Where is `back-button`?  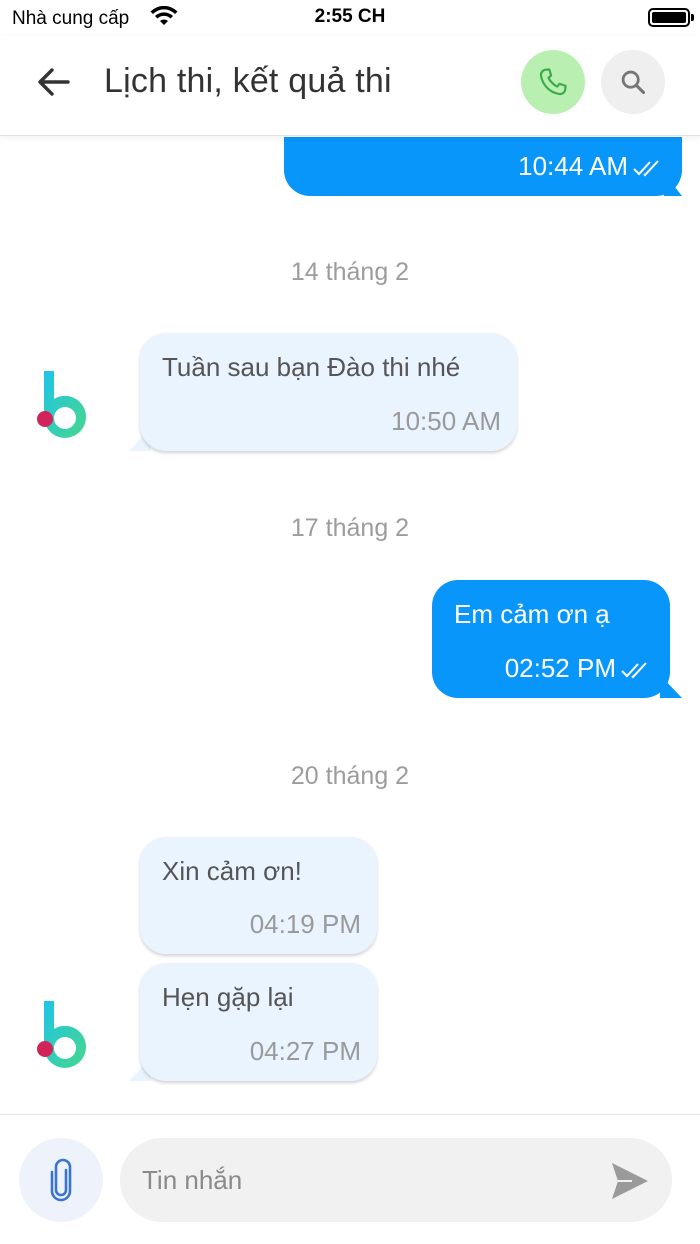
back-button is located at coordinates (54, 82).